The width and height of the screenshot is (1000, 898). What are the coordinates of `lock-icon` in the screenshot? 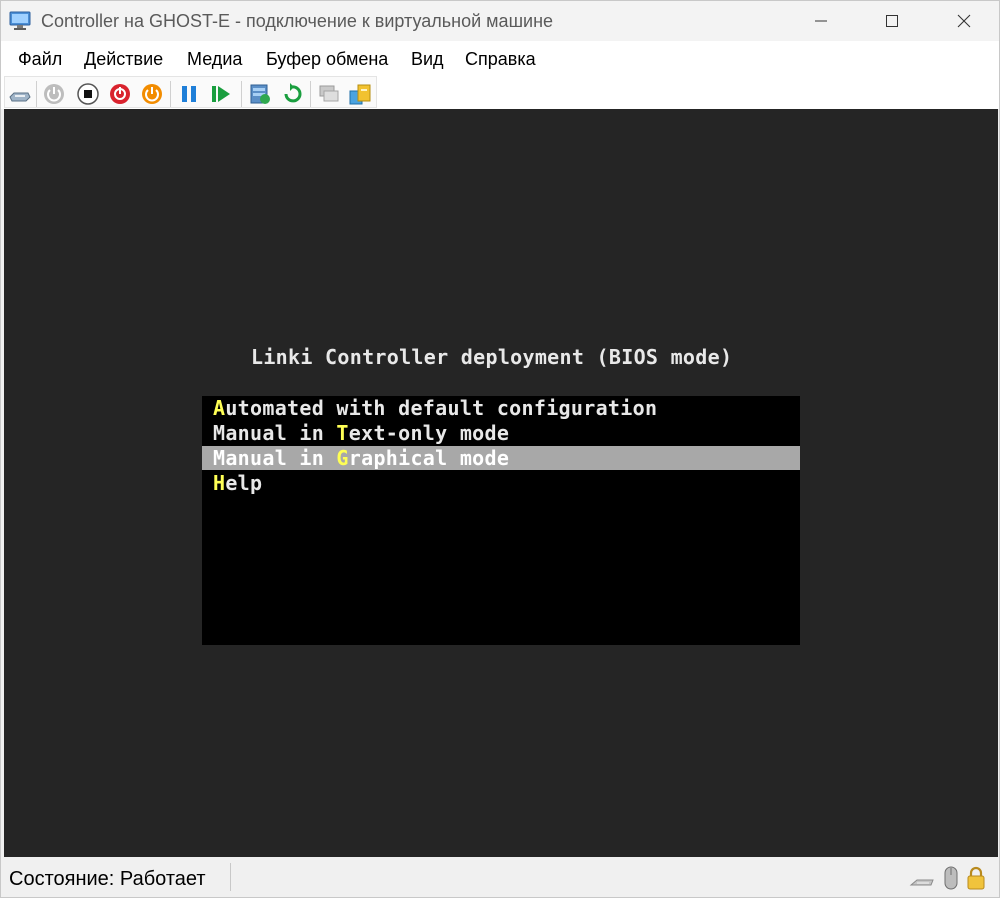 It's located at (976, 878).